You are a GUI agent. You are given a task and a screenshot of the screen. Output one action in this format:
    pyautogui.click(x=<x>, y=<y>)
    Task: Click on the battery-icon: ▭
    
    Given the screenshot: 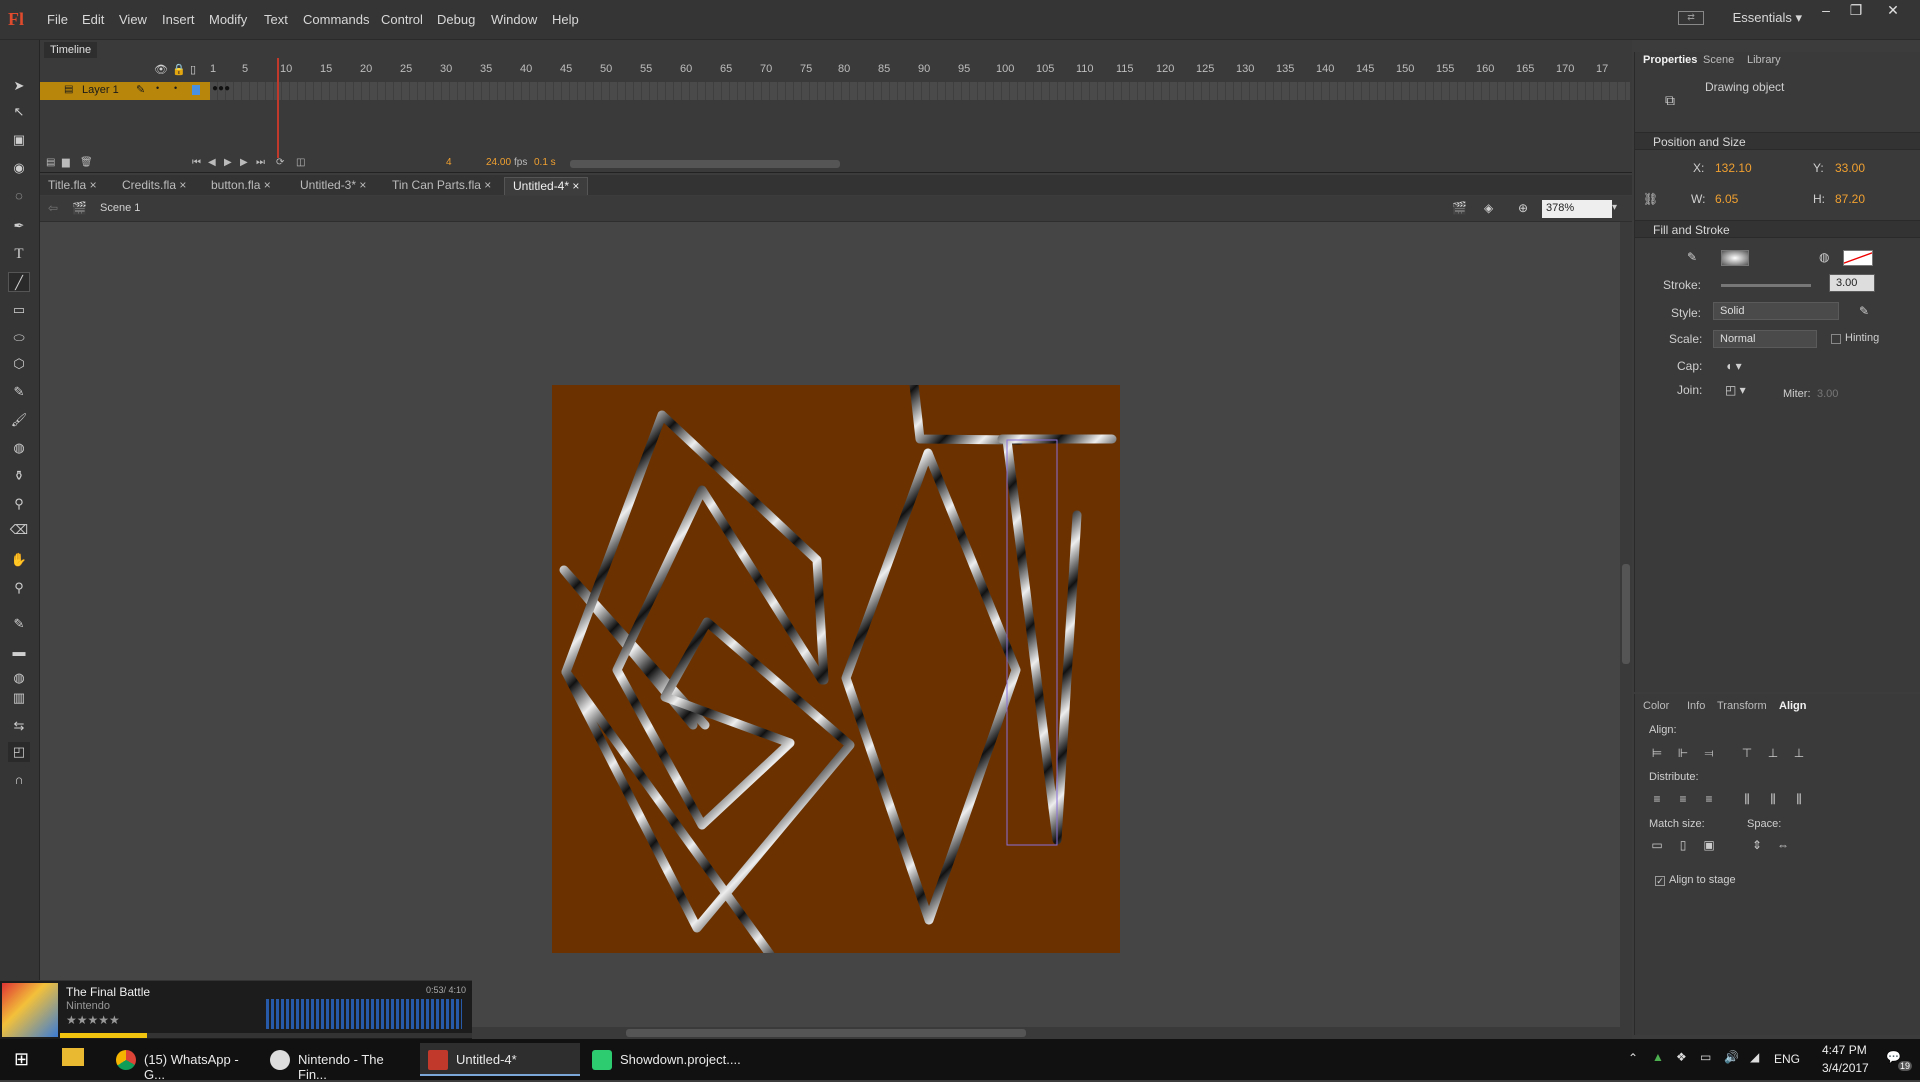 What is the action you would take?
    pyautogui.click(x=1705, y=1057)
    